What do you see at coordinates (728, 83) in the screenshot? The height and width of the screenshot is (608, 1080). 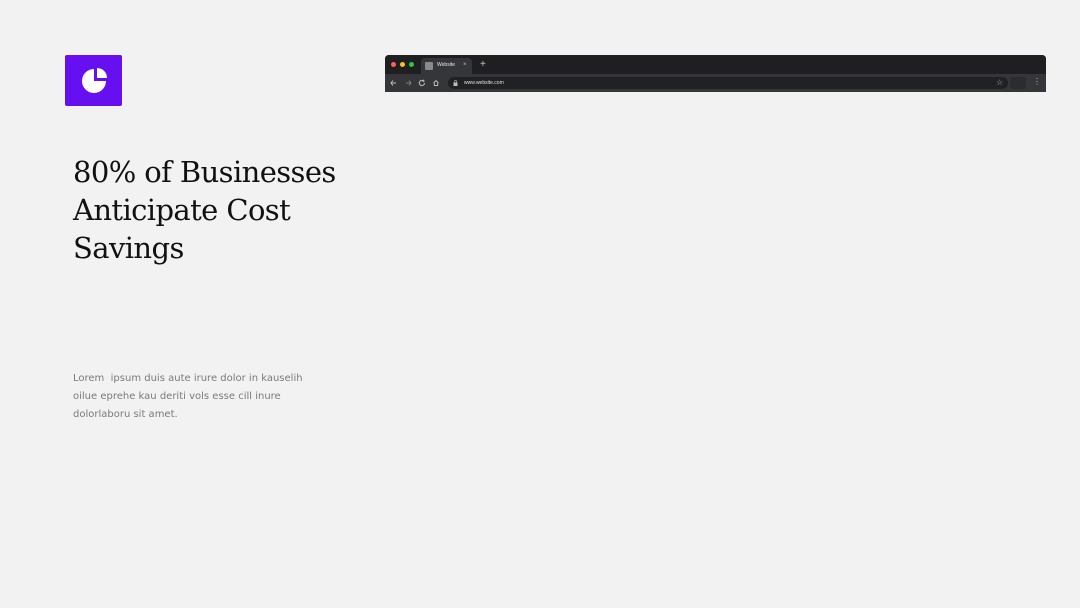 I see `address-bar: www.website.com ☆` at bounding box center [728, 83].